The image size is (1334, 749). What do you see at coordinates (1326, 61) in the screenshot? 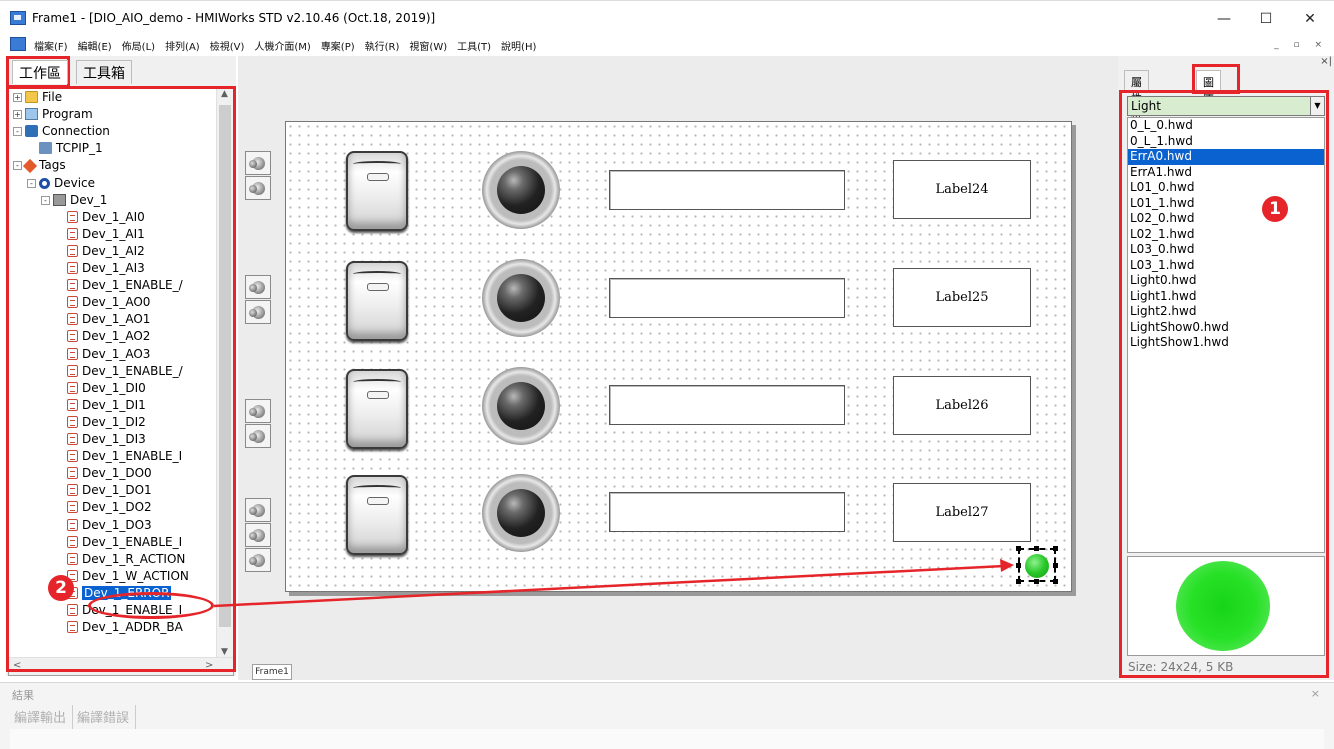
I see `panel-close-icon: ×|` at bounding box center [1326, 61].